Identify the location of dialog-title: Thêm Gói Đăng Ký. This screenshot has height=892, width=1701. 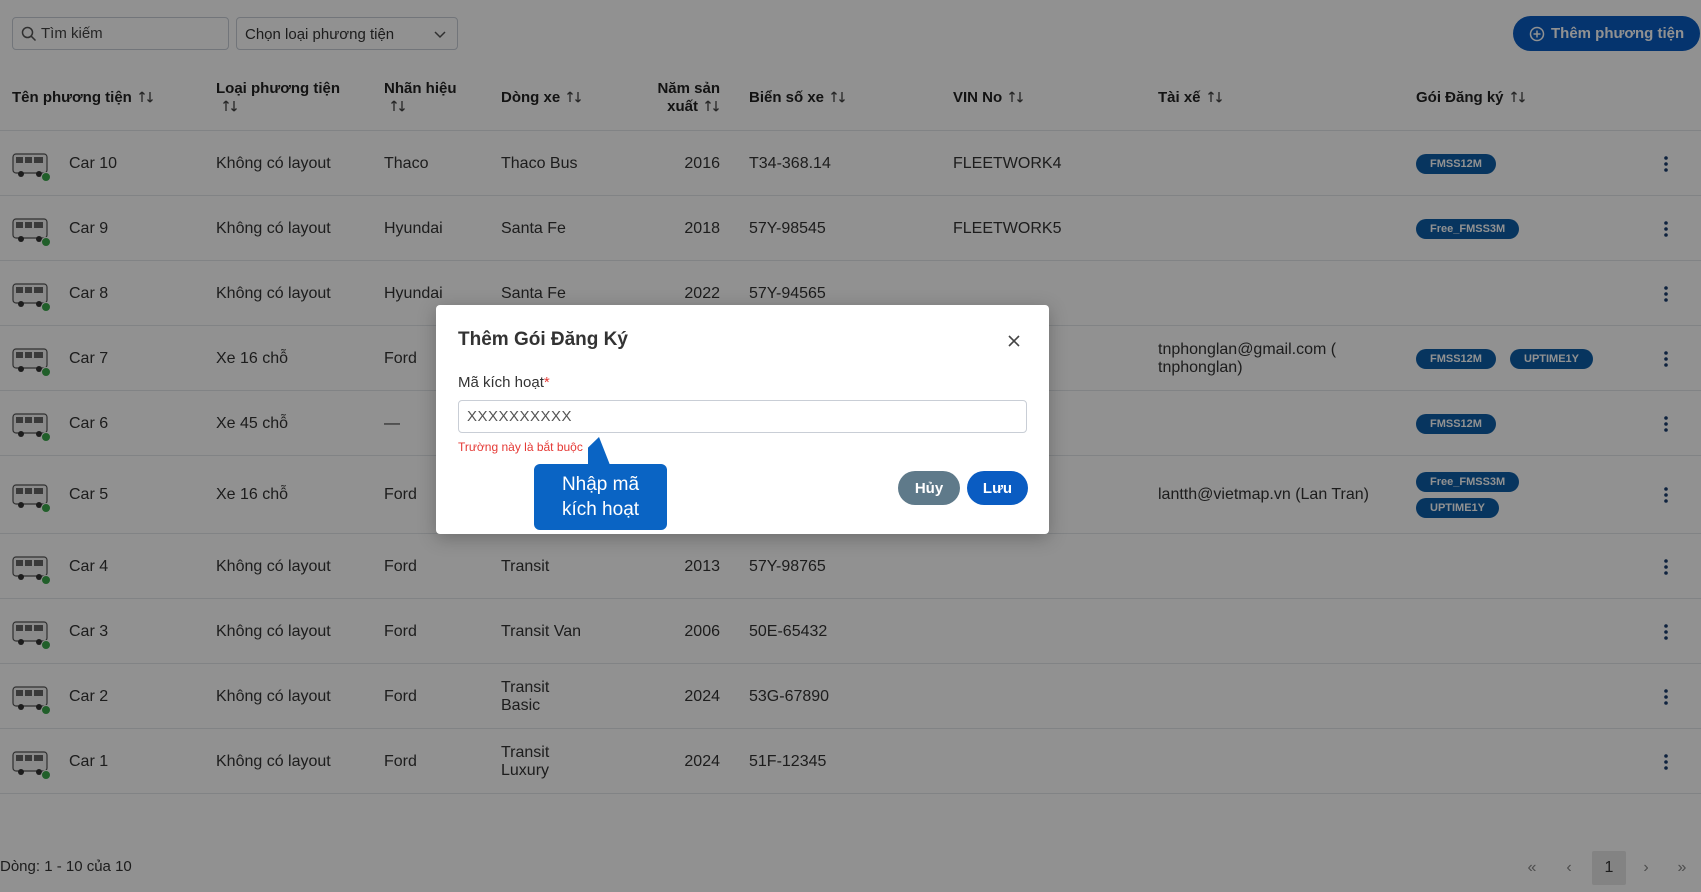
(543, 339).